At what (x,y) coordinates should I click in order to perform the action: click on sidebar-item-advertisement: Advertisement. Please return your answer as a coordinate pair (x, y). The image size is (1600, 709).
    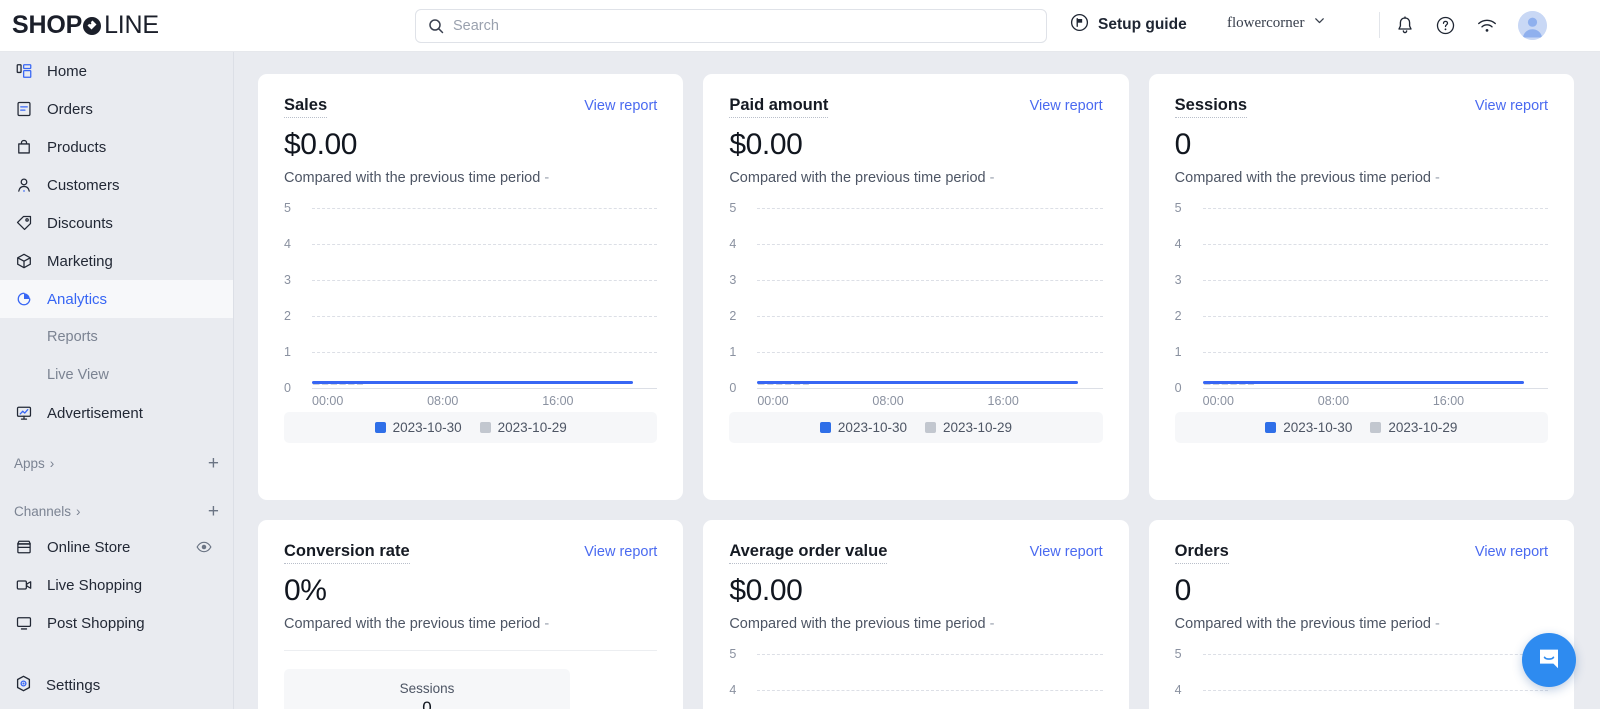
    Looking at the image, I should click on (116, 413).